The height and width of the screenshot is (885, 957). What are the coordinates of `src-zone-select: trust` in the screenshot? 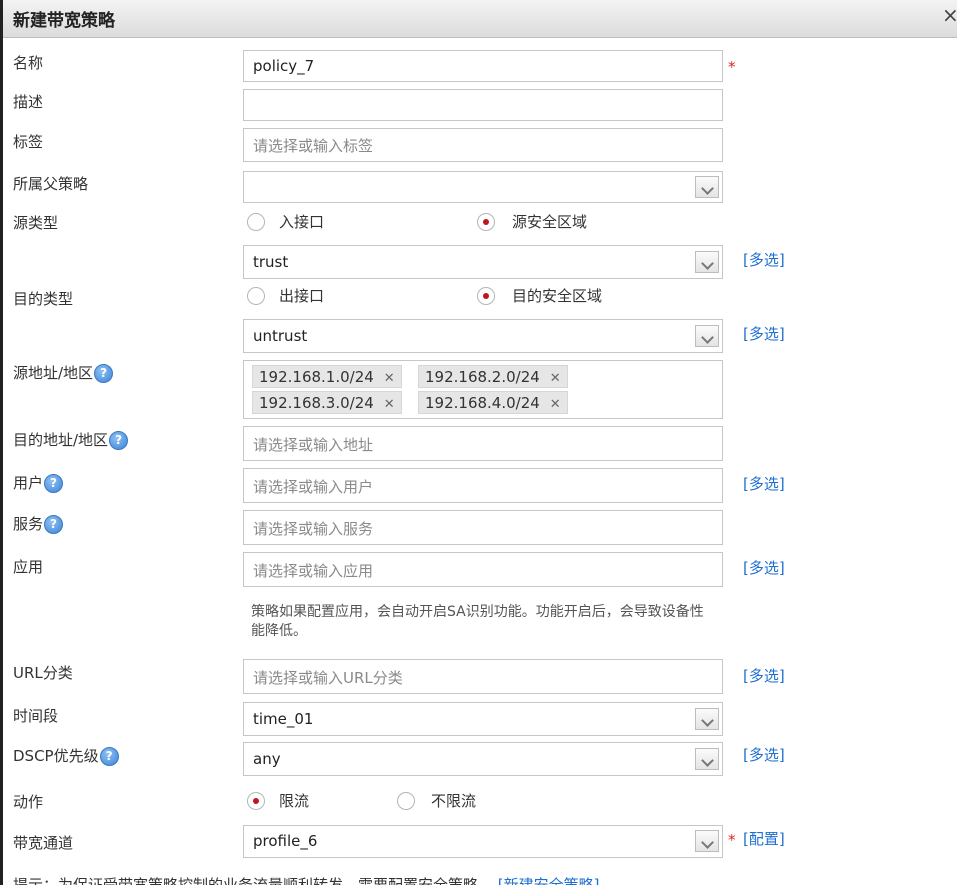 It's located at (483, 262).